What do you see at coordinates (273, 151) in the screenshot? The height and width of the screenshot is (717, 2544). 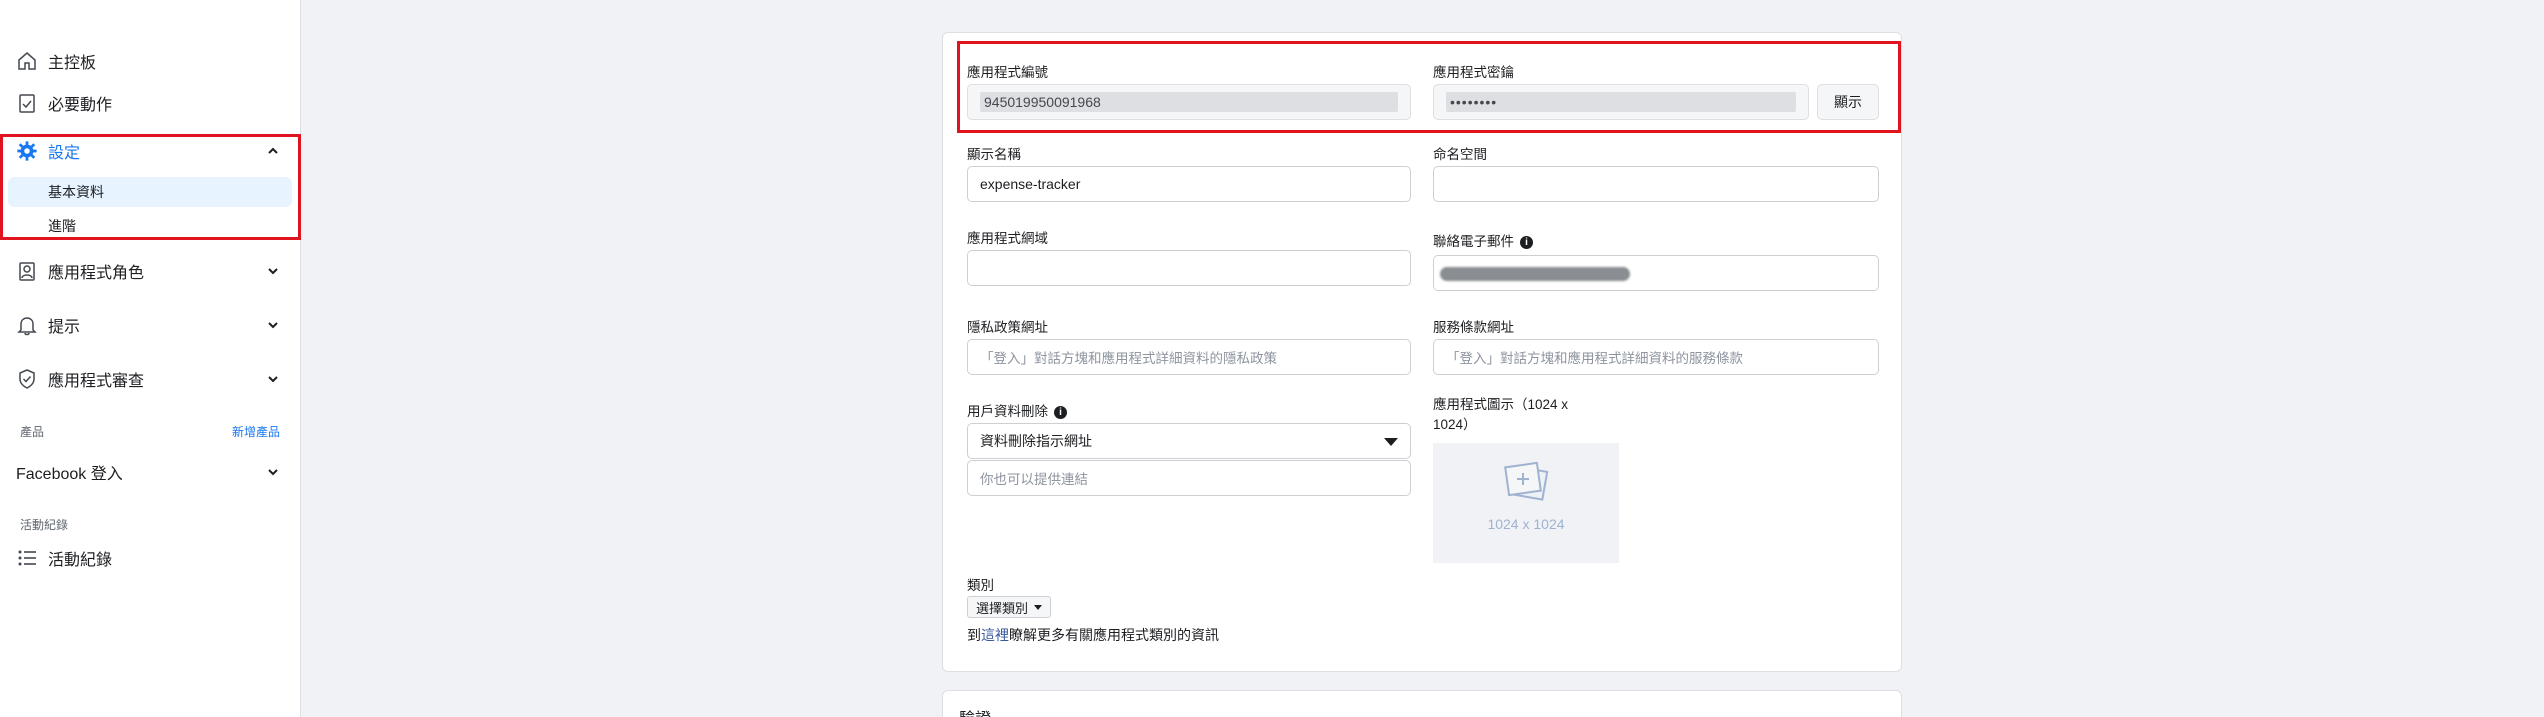 I see `chevron-up-icon` at bounding box center [273, 151].